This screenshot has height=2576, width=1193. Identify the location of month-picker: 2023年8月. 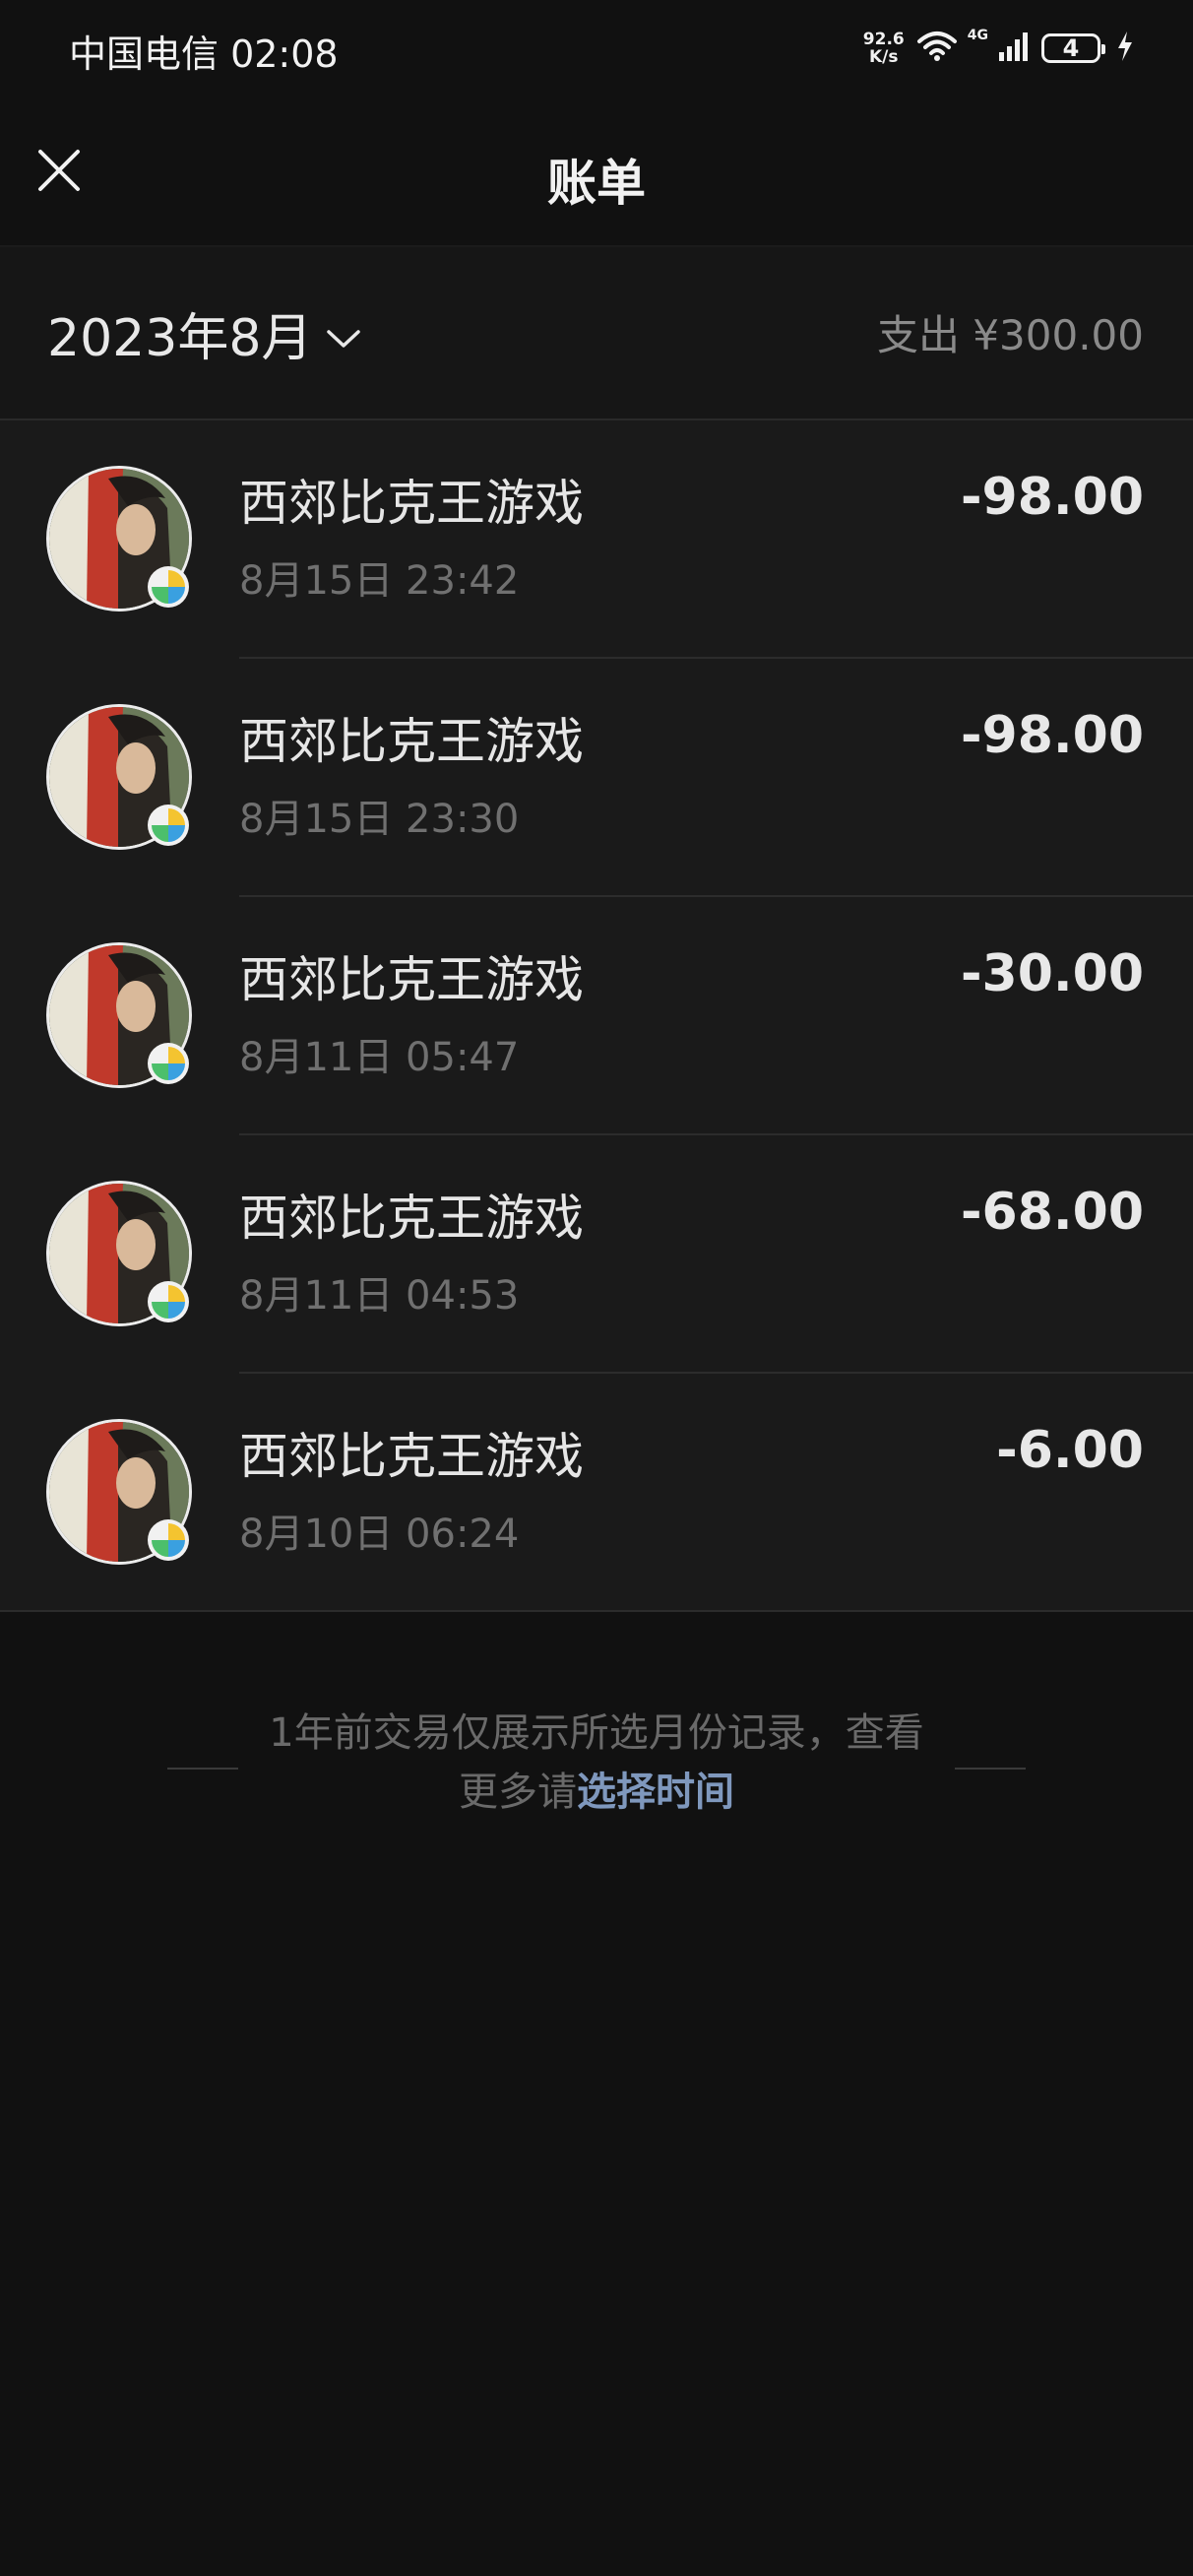
(204, 333).